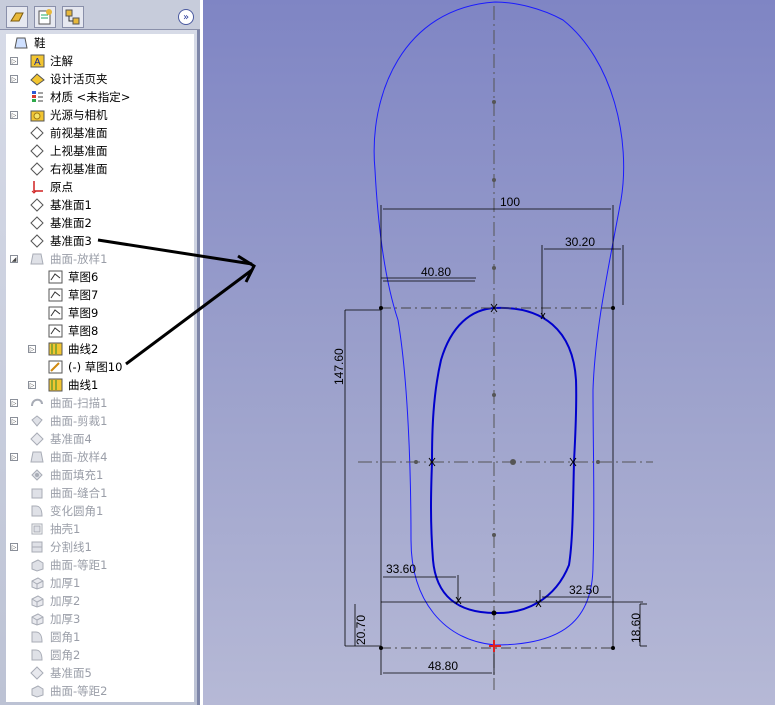 The width and height of the screenshot is (775, 705). Describe the element at coordinates (71, 241) in the screenshot. I see `tree-item-label: 基准面3` at that location.